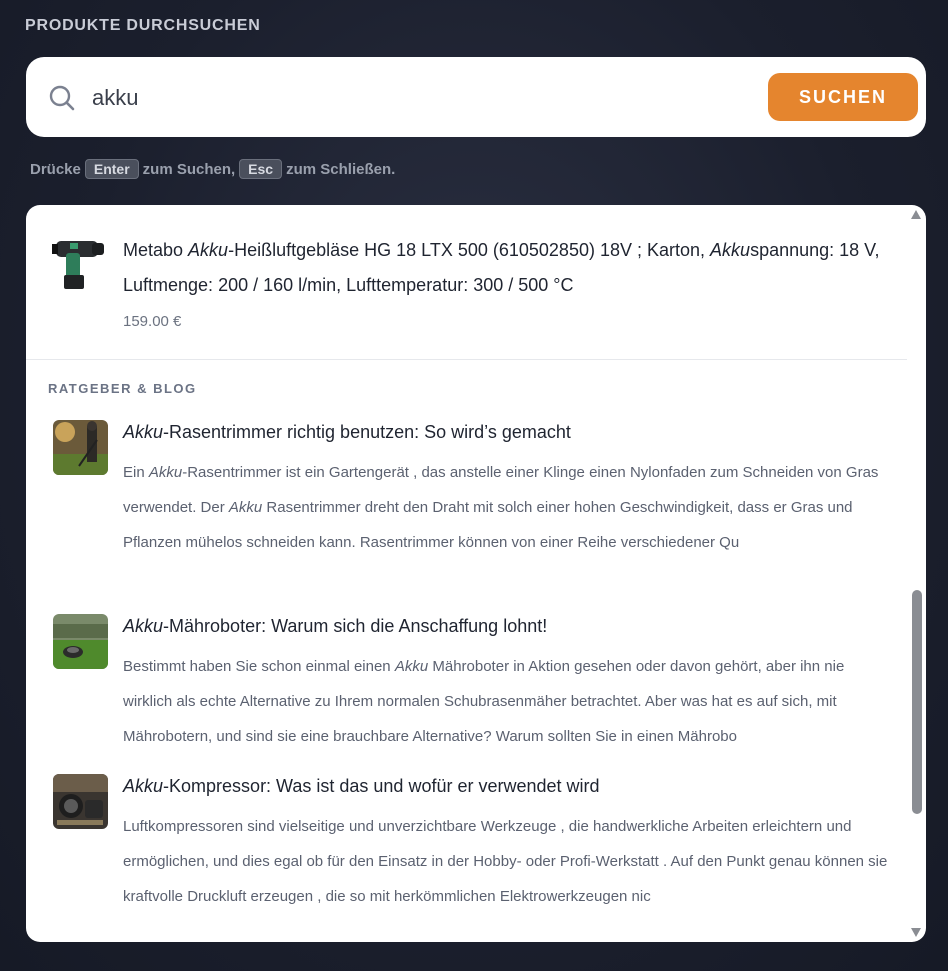 The image size is (948, 971). What do you see at coordinates (156, 250) in the screenshot?
I see `product-title-part: Metabo` at bounding box center [156, 250].